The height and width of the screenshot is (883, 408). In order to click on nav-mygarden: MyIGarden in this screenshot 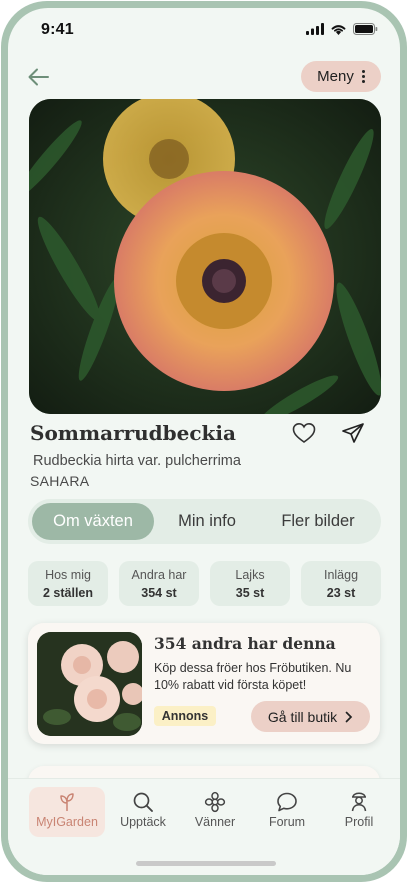, I will do `click(67, 812)`.